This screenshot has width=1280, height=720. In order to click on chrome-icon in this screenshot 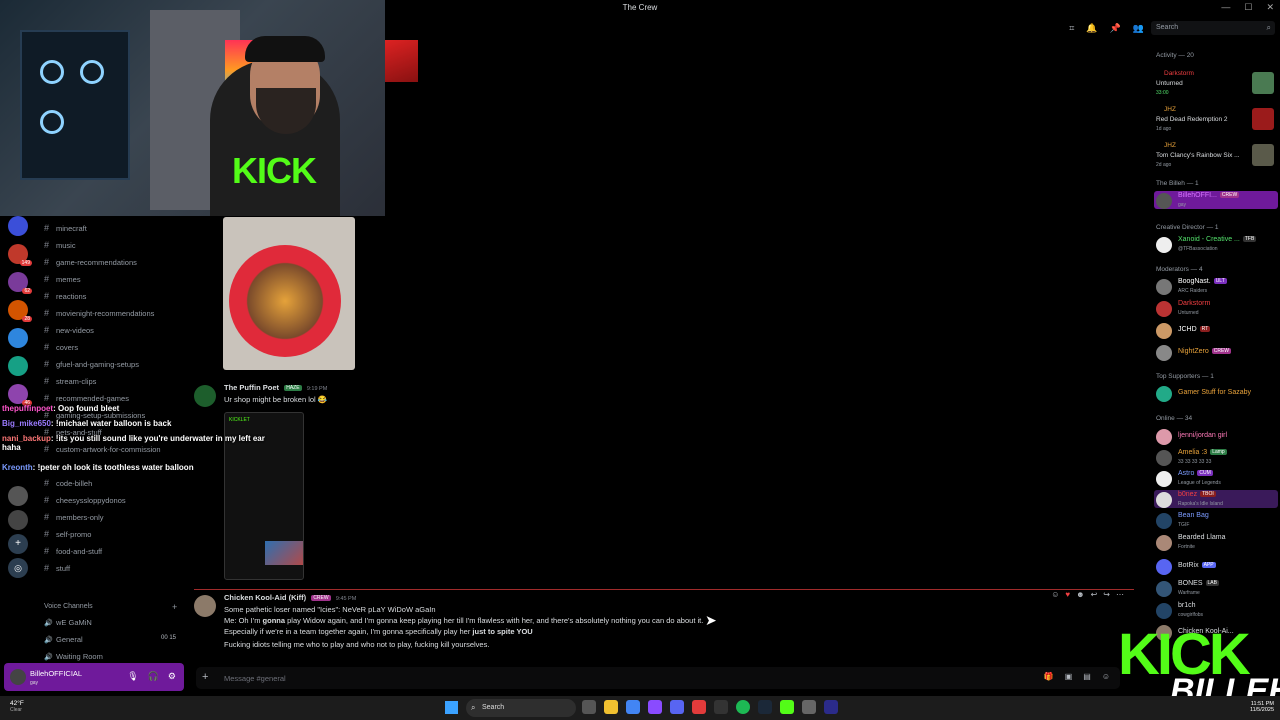, I will do `click(633, 707)`.